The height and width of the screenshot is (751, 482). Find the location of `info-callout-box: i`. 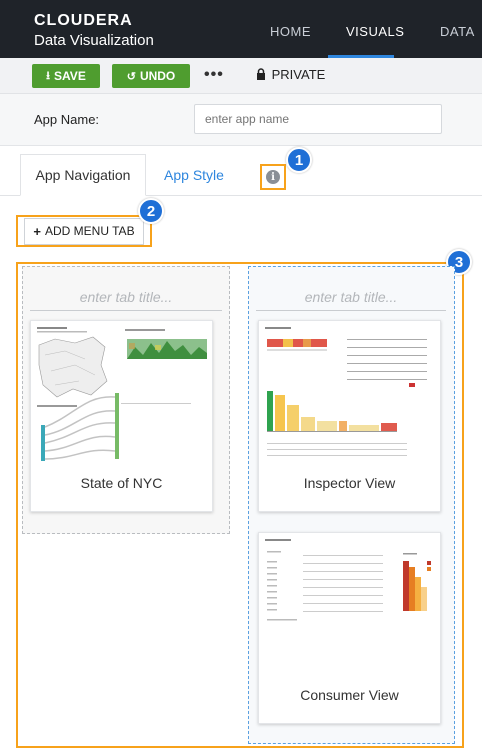

info-callout-box: i is located at coordinates (273, 177).